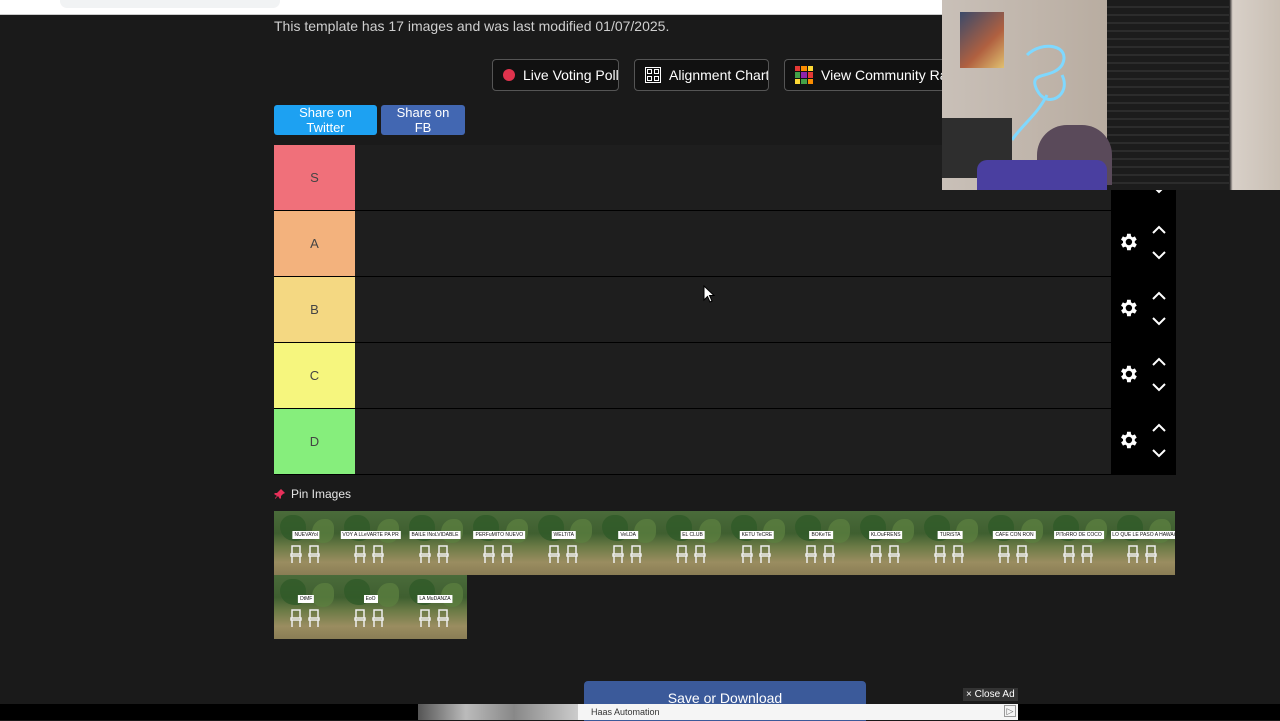  I want to click on image-tile: EoO, so click(370, 607).